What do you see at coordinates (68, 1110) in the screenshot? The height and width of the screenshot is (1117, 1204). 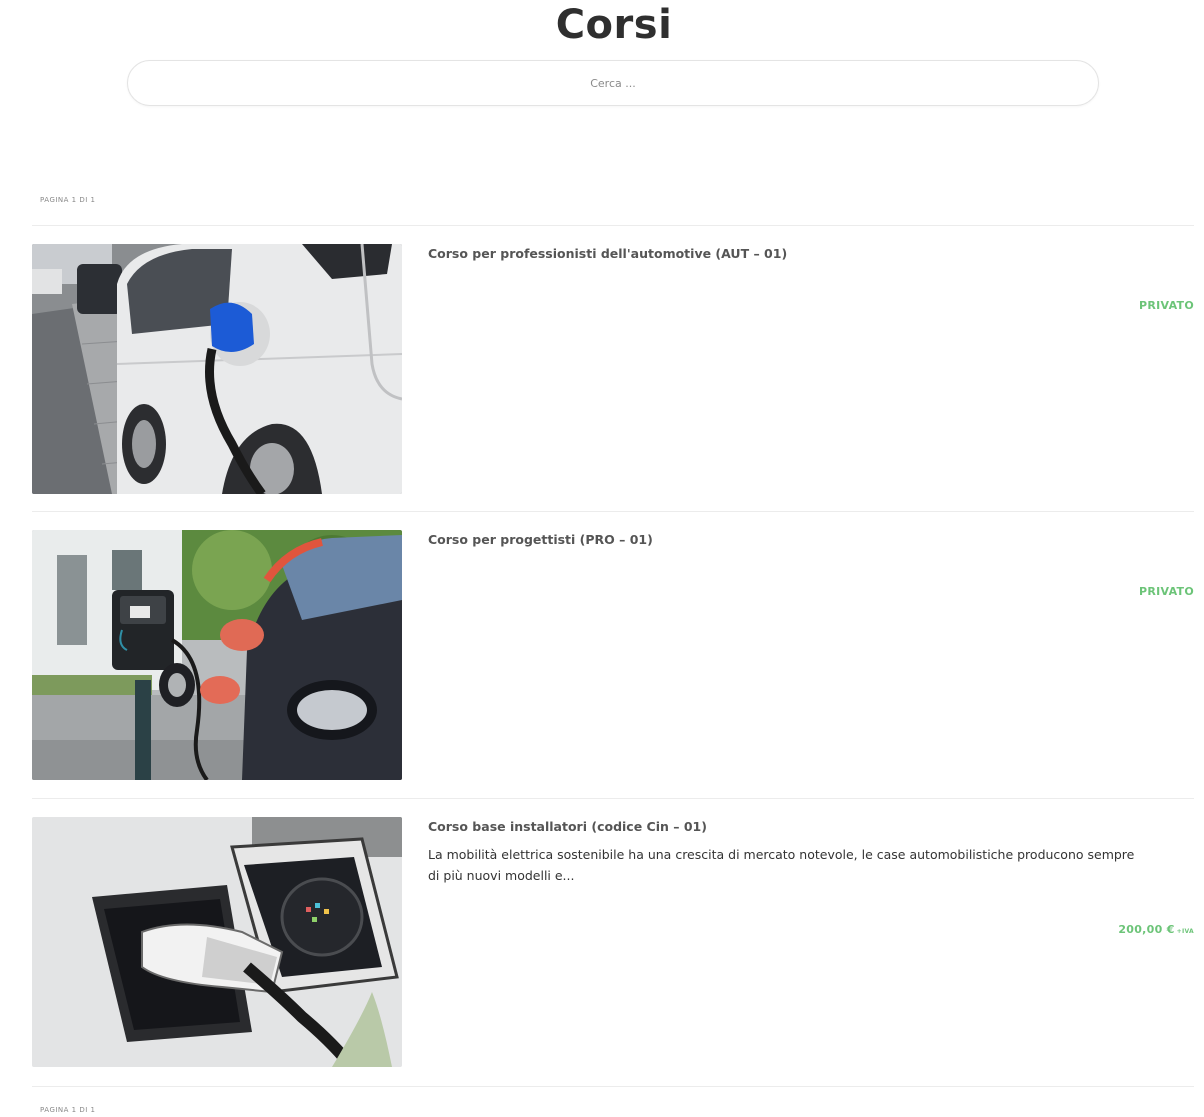 I see `pagination-bottom: PAGINA 1 DI 1` at bounding box center [68, 1110].